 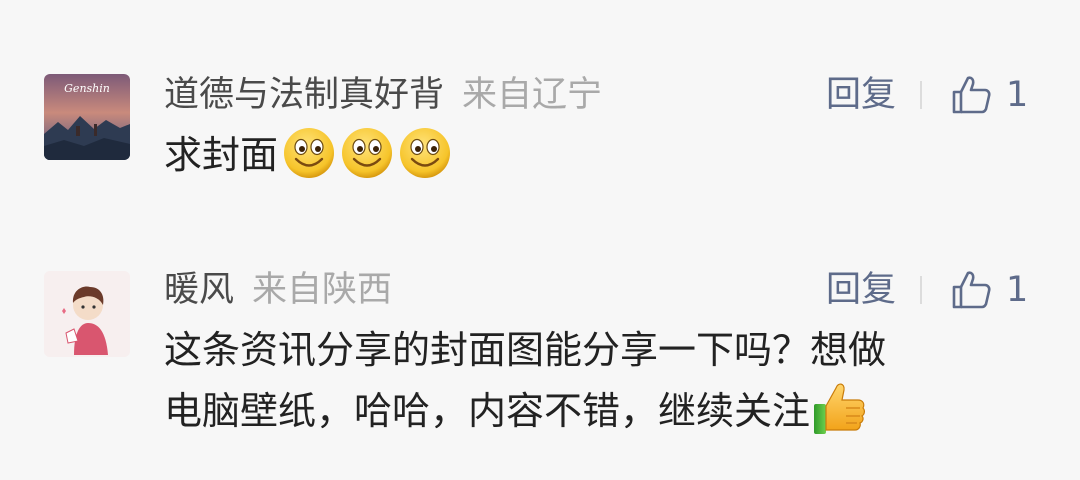 I want to click on location-label: 来自陕西, so click(x=322, y=290).